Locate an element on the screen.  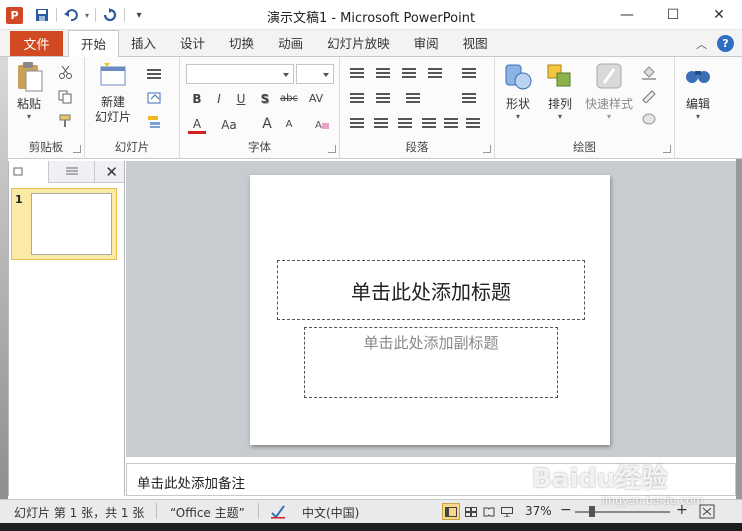
baidu-watermark: Baidu经验 jingyan.baidu.com is located at coordinates (627, 485).